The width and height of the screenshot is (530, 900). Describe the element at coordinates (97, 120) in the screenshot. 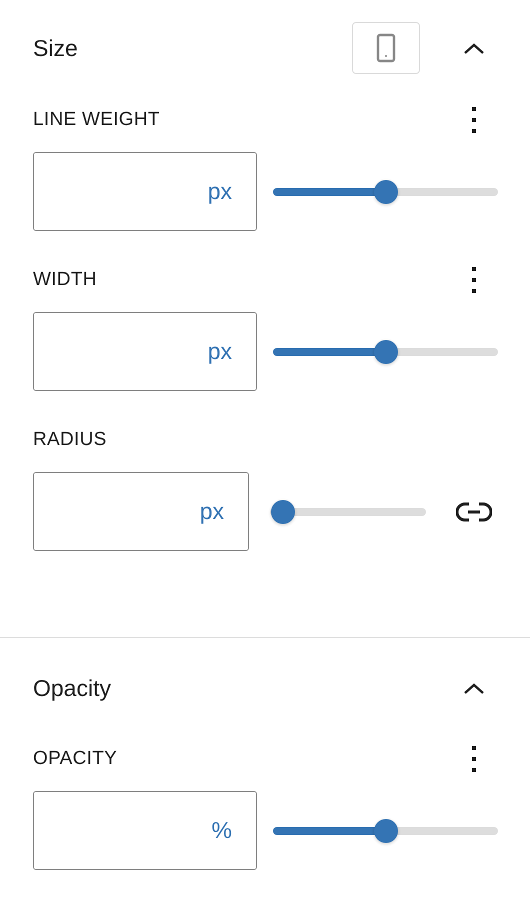

I see `control-label: LINE WEIGHT` at that location.